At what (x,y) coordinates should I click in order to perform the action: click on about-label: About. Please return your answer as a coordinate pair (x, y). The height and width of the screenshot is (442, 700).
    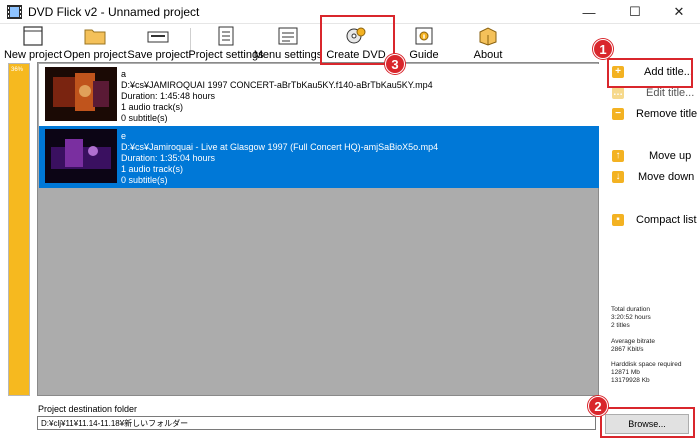
    Looking at the image, I should click on (488, 55).